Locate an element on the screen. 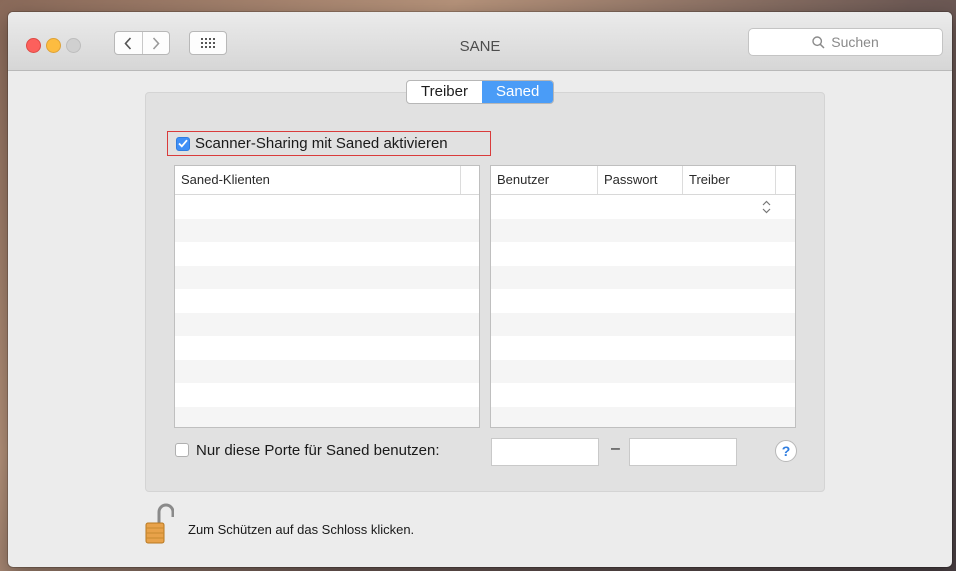 The height and width of the screenshot is (571, 956). enable-sharing-label: Scanner-Sharing mit Saned aktivieren is located at coordinates (321, 143).